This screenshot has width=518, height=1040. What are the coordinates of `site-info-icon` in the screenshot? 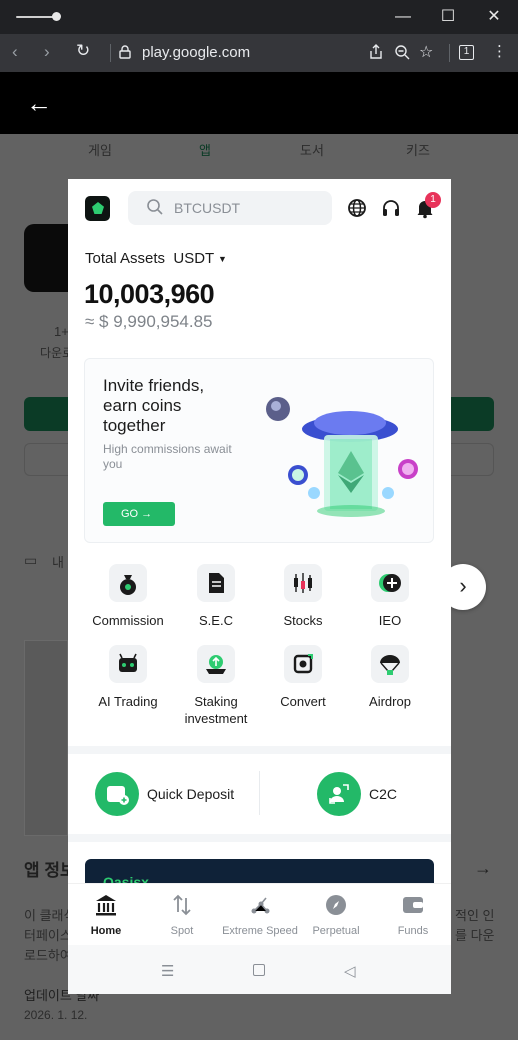 It's located at (125, 52).